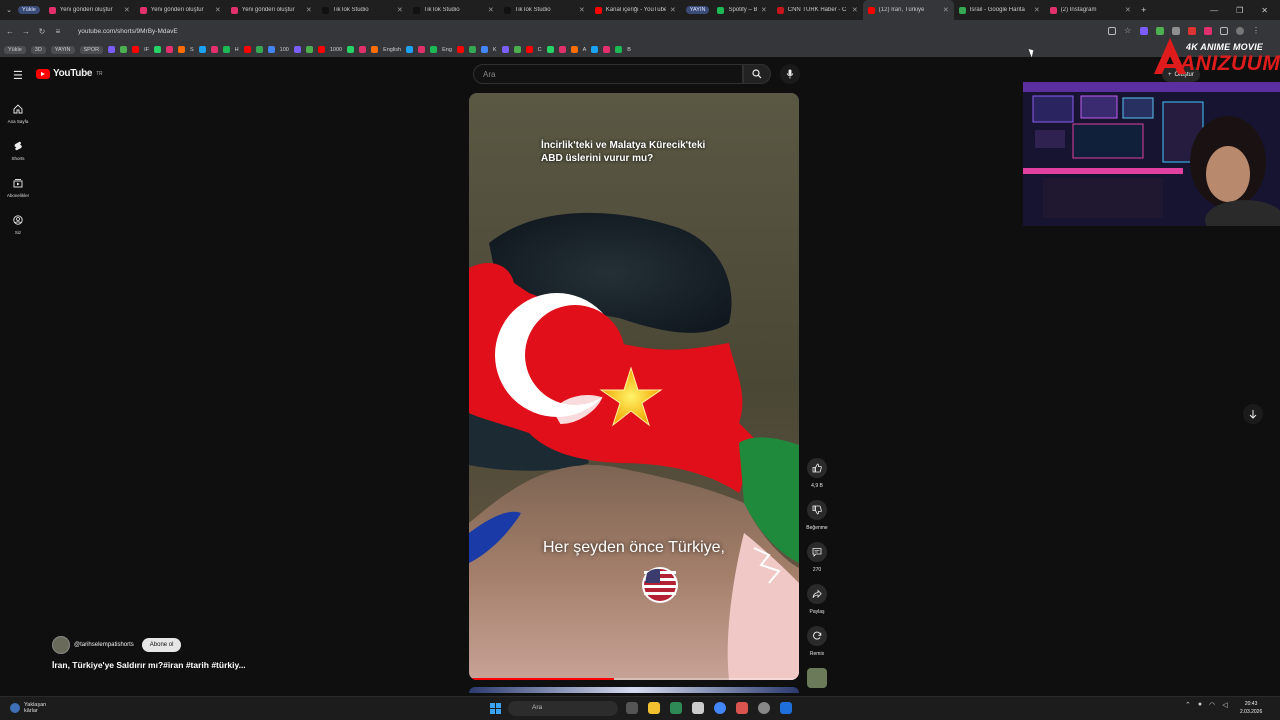  What do you see at coordinates (18, 187) in the screenshot?
I see `guide-item: Abonelikler` at bounding box center [18, 187].